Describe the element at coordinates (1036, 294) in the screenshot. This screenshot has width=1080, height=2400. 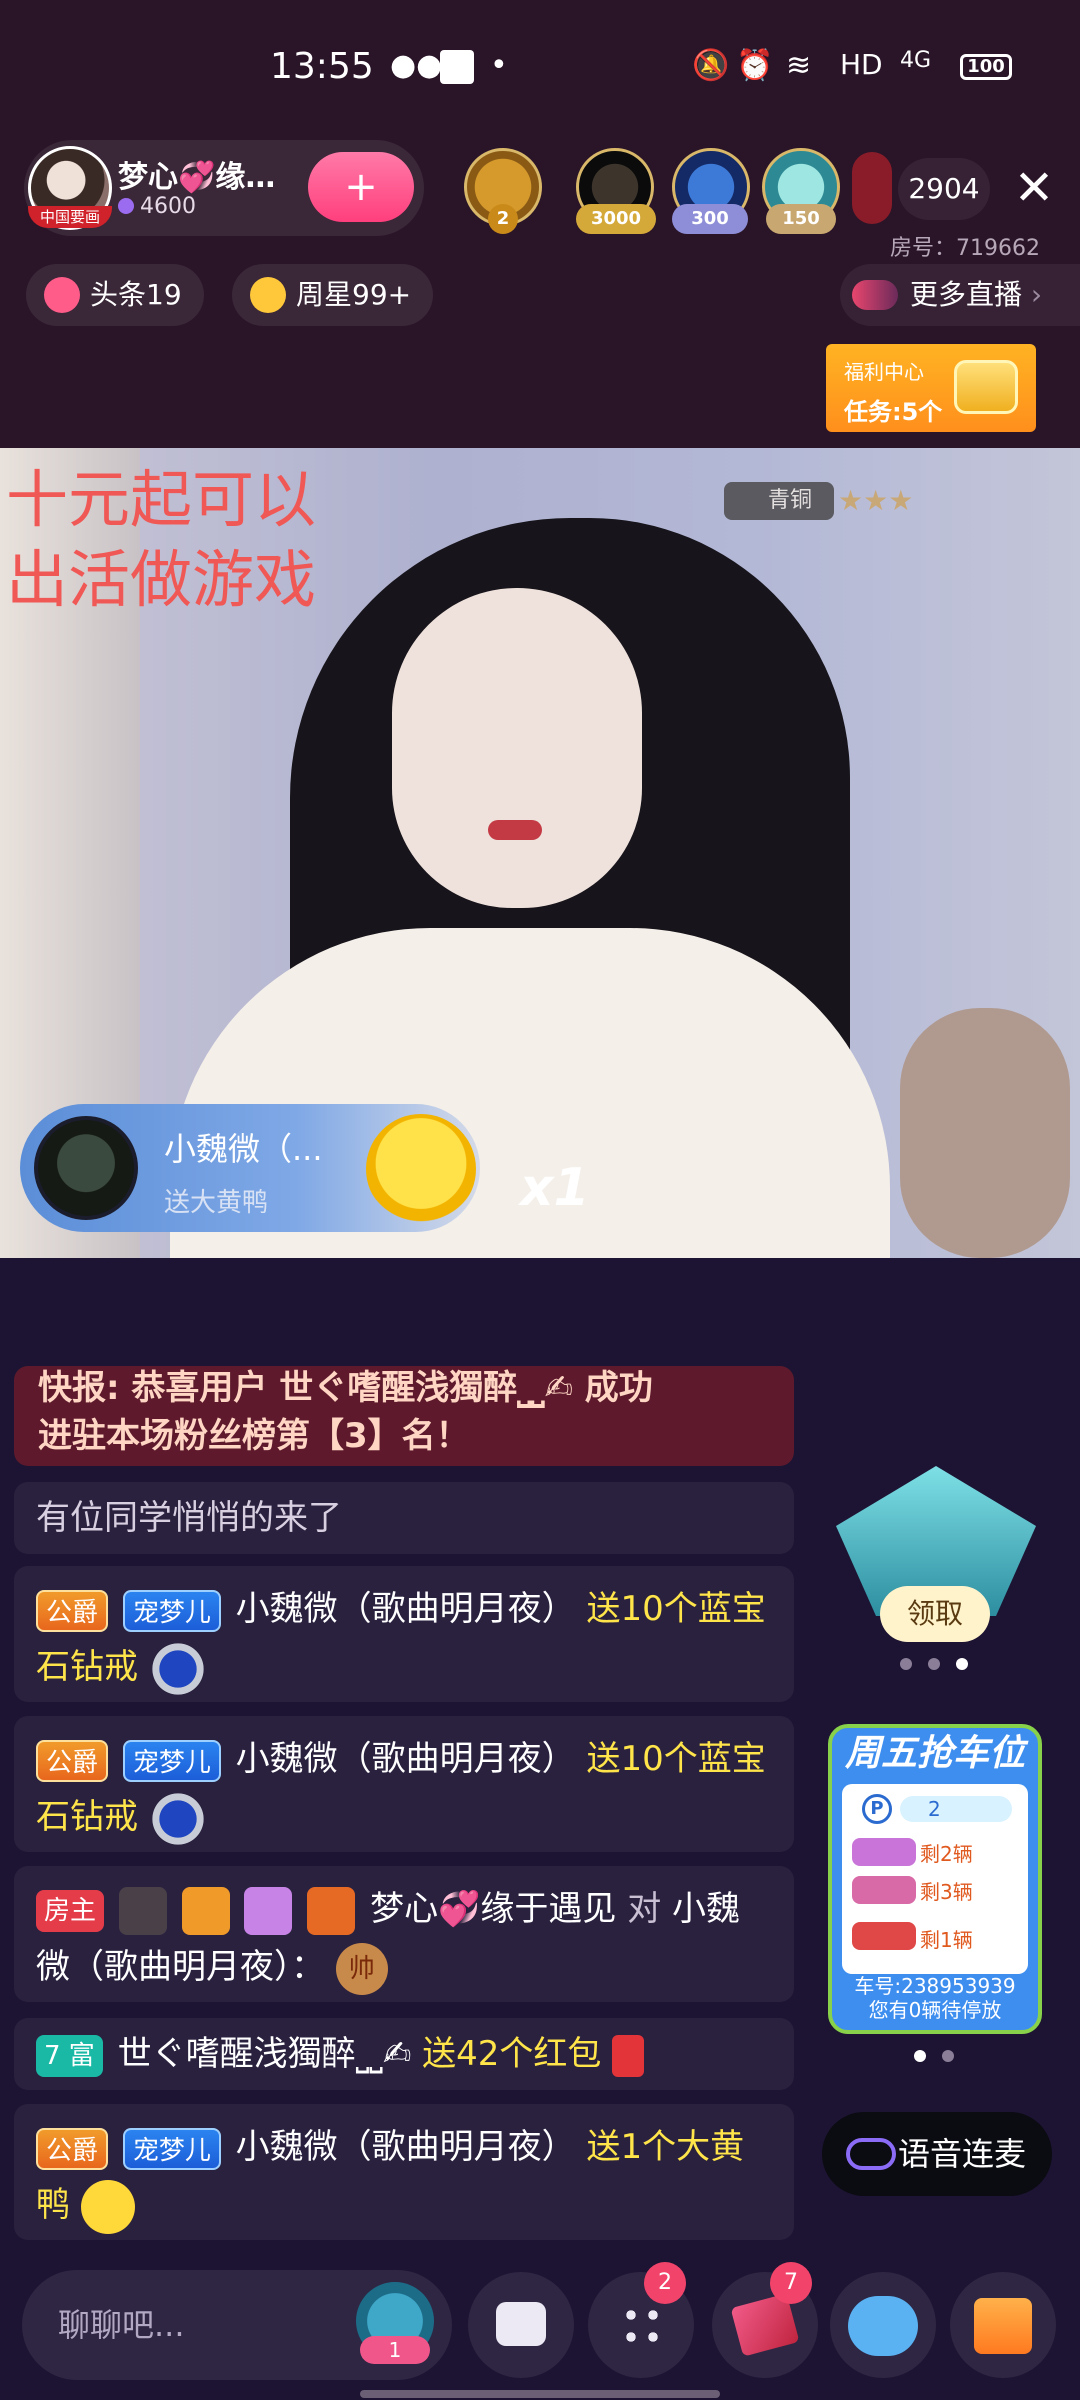
I see `chevron-right-icon: ›` at that location.